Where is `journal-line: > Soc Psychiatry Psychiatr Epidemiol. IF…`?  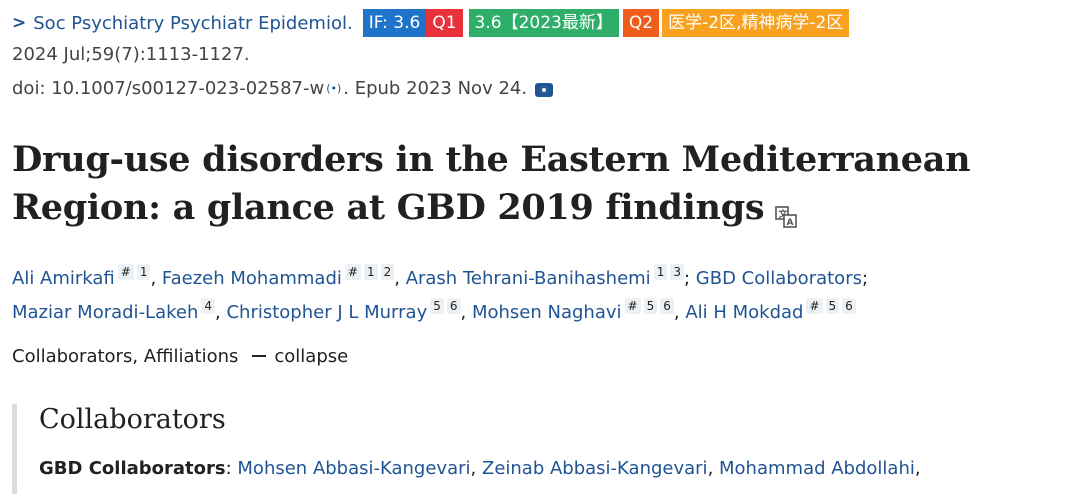 journal-line: > Soc Psychiatry Psychiatr Epidemiol. IF… is located at coordinates (431, 23).